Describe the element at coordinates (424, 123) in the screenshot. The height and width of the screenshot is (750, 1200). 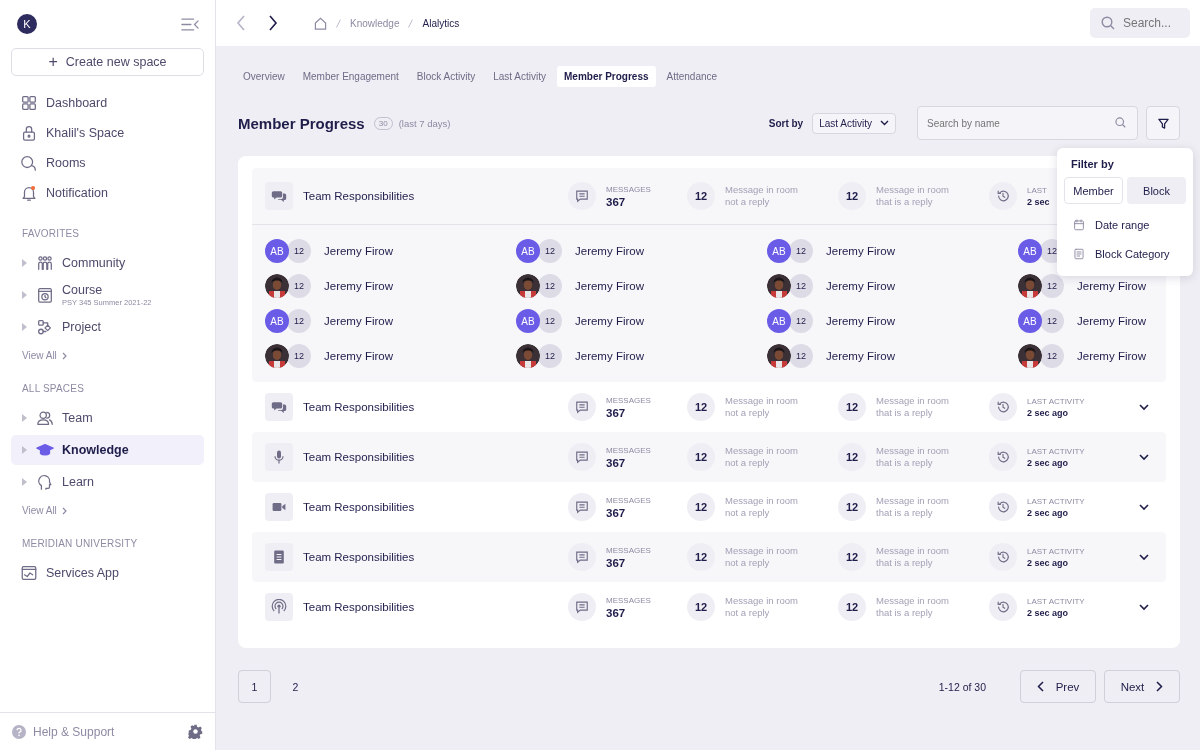
I see `period-label: (last 7 days)` at that location.